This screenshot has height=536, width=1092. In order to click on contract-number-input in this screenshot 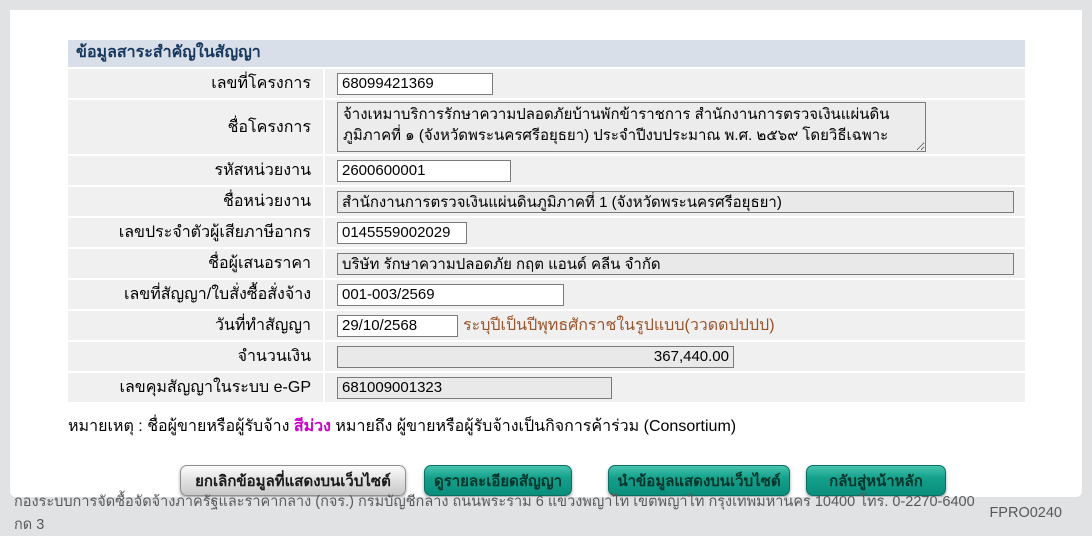, I will do `click(450, 294)`.